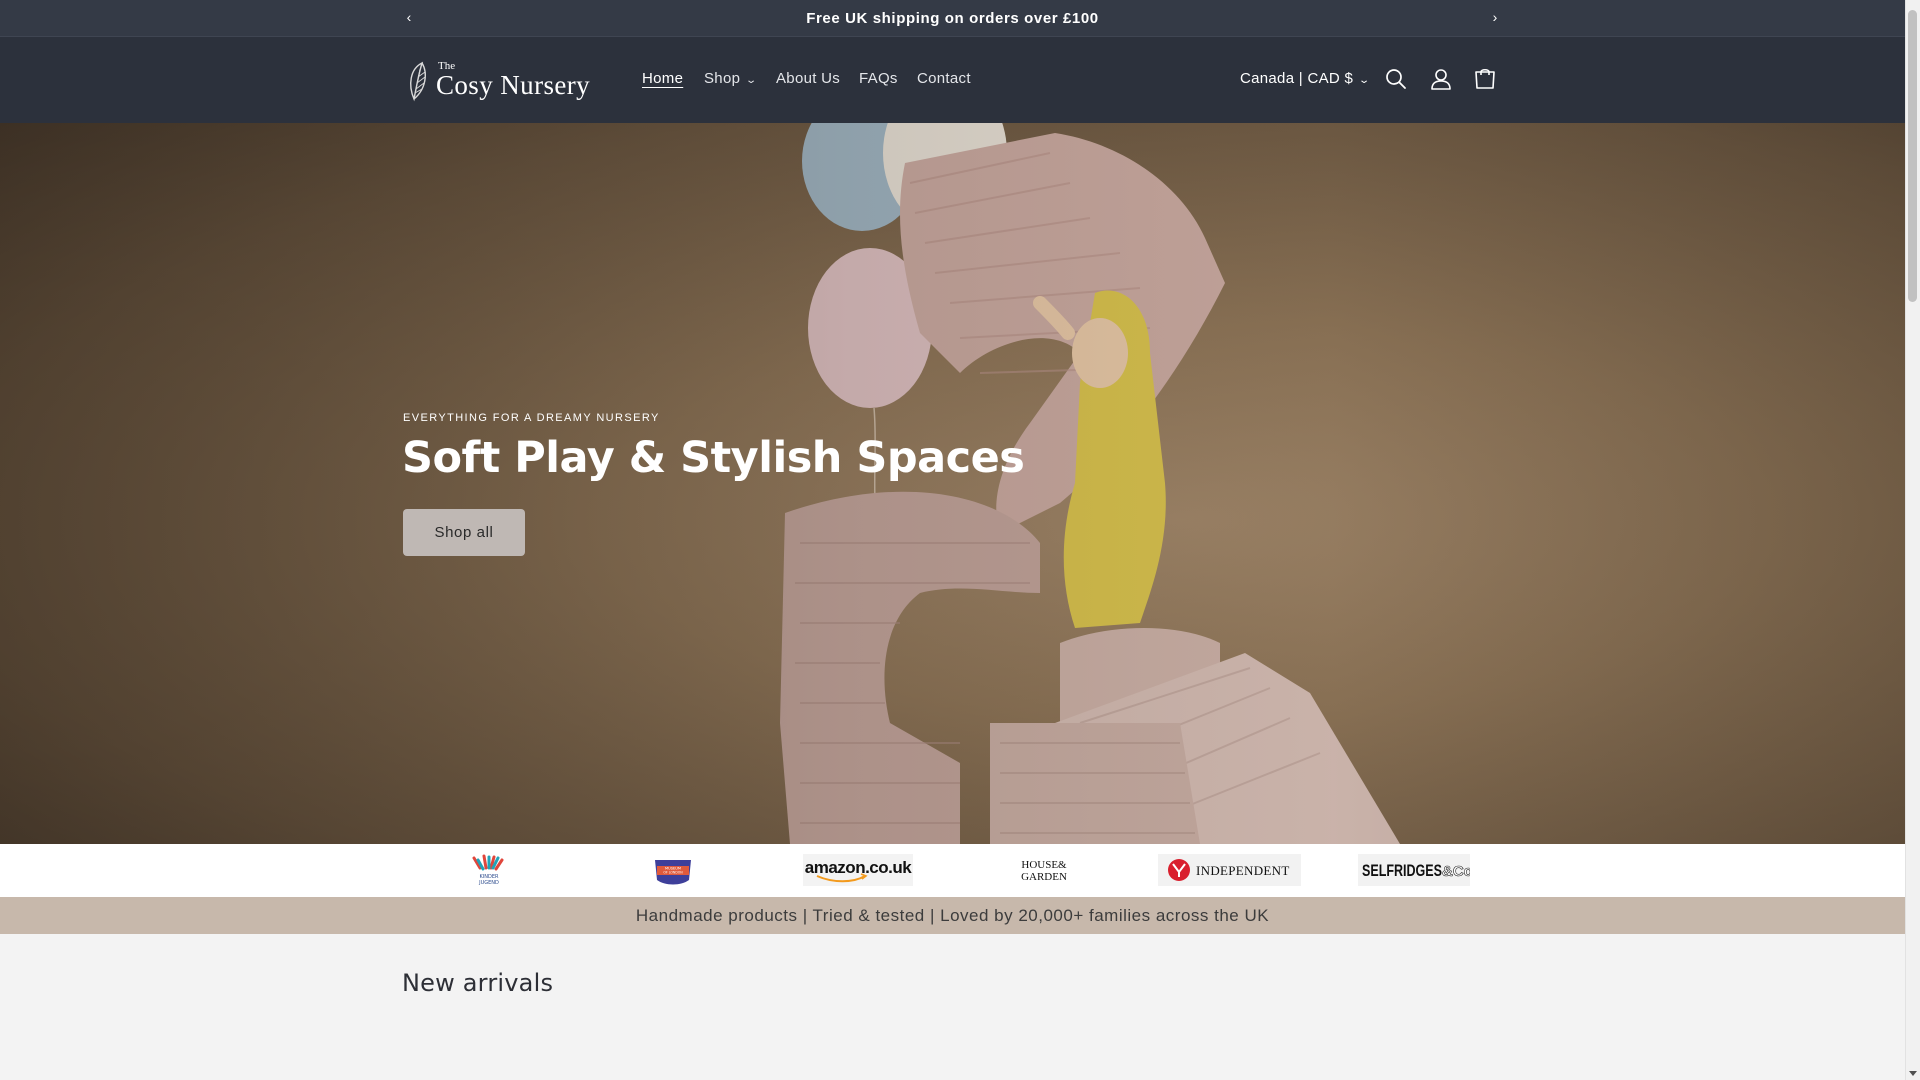  What do you see at coordinates (713, 458) in the screenshot?
I see `hero-title: Soft Play & Stylish Spaces` at bounding box center [713, 458].